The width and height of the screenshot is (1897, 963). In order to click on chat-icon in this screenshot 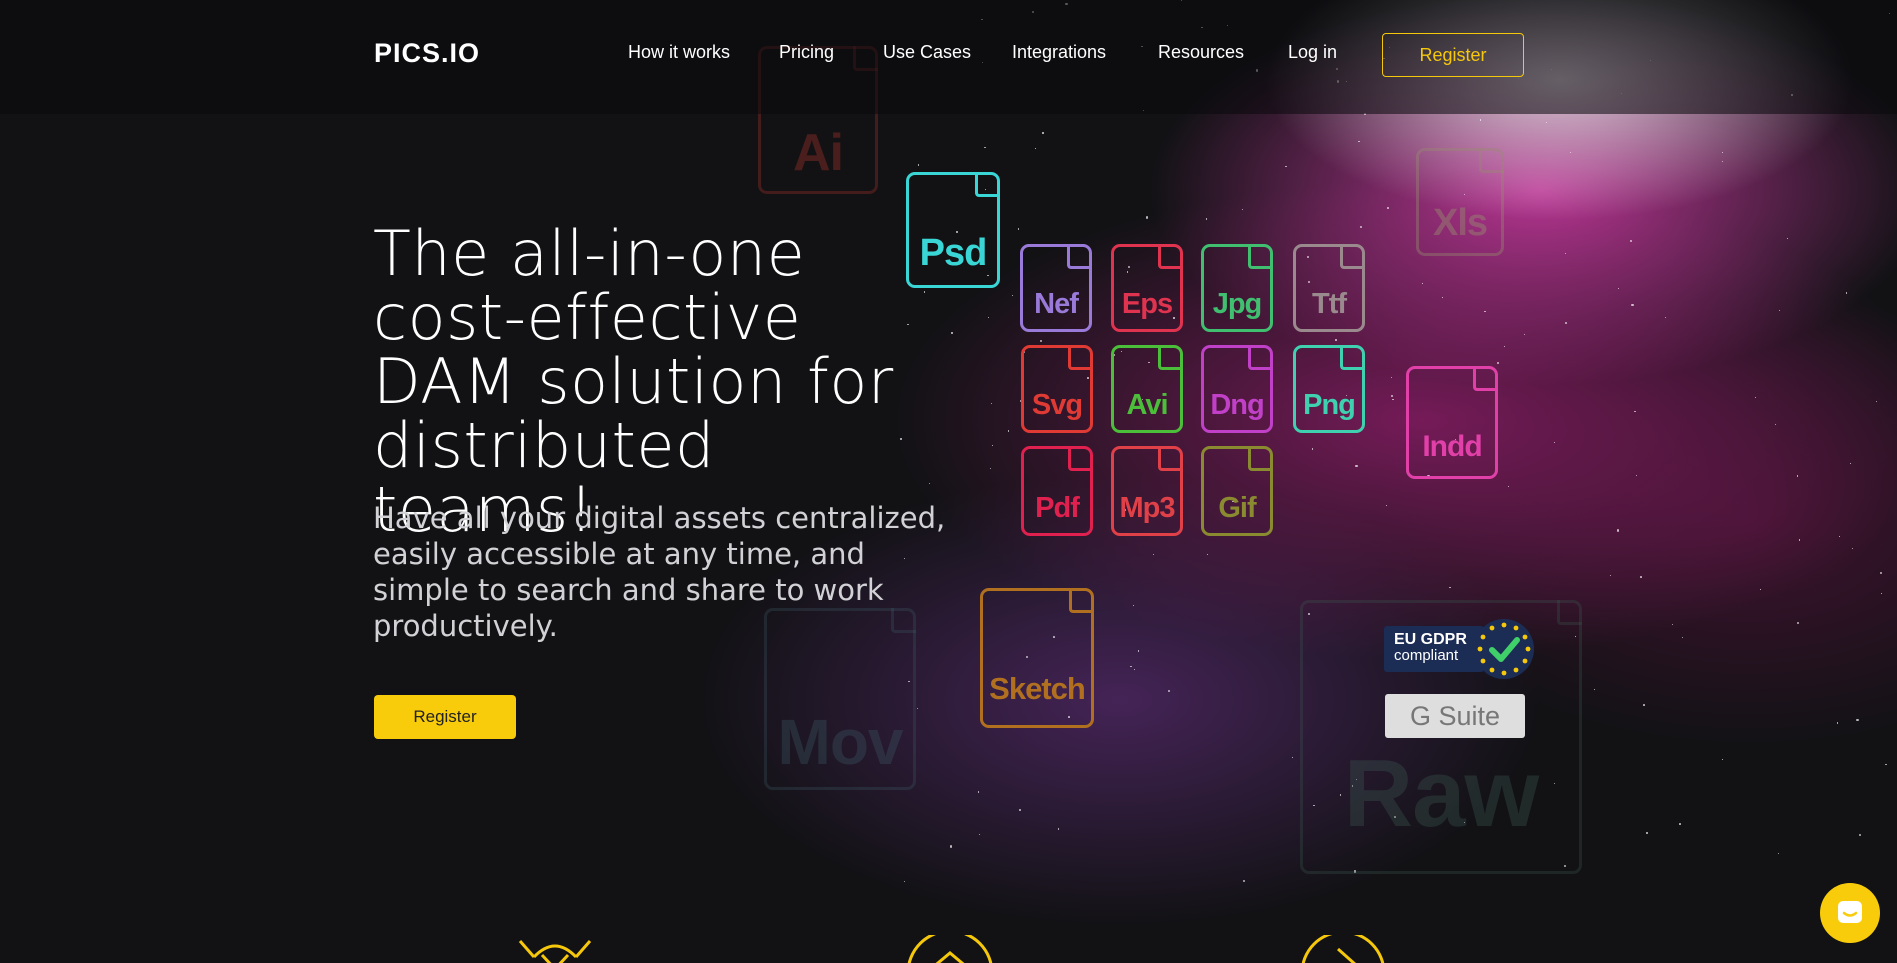, I will do `click(1850, 912)`.